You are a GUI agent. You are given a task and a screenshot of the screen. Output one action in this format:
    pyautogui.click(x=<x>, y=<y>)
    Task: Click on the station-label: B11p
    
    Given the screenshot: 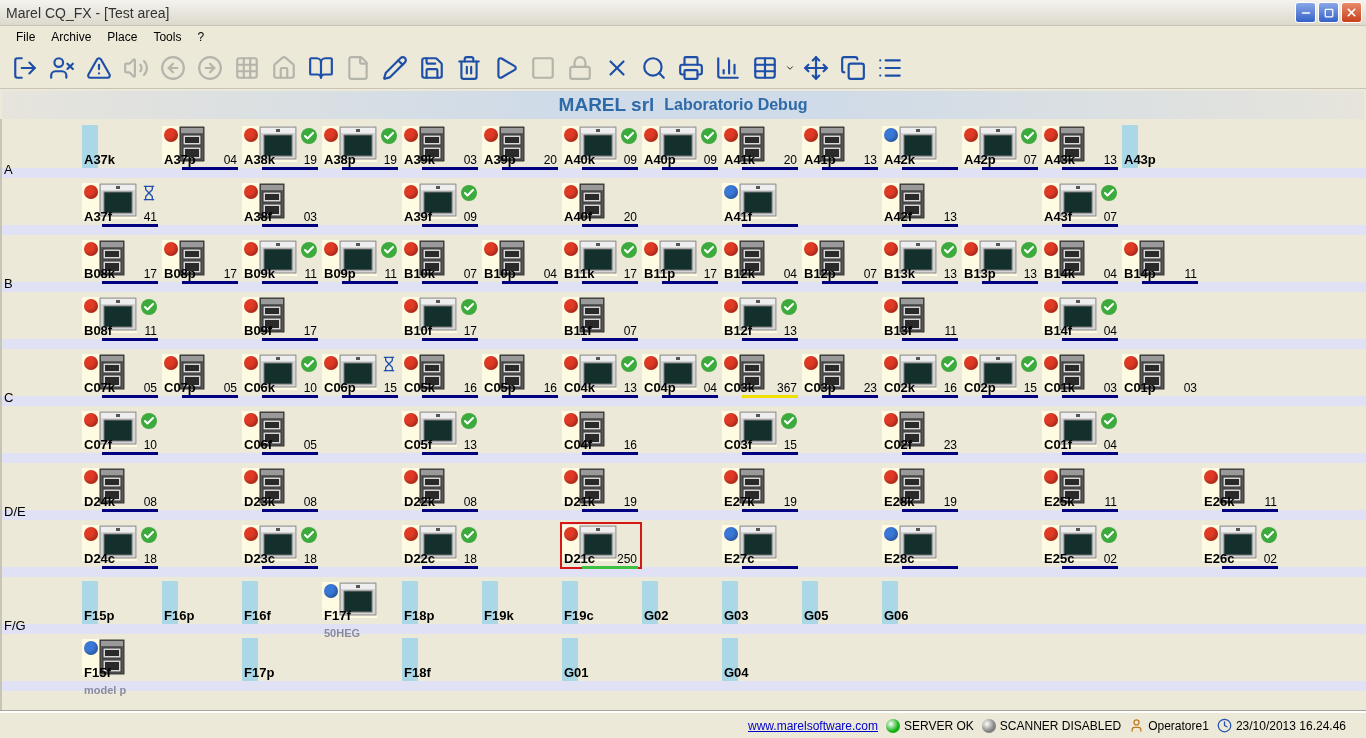 What is the action you would take?
    pyautogui.click(x=659, y=274)
    